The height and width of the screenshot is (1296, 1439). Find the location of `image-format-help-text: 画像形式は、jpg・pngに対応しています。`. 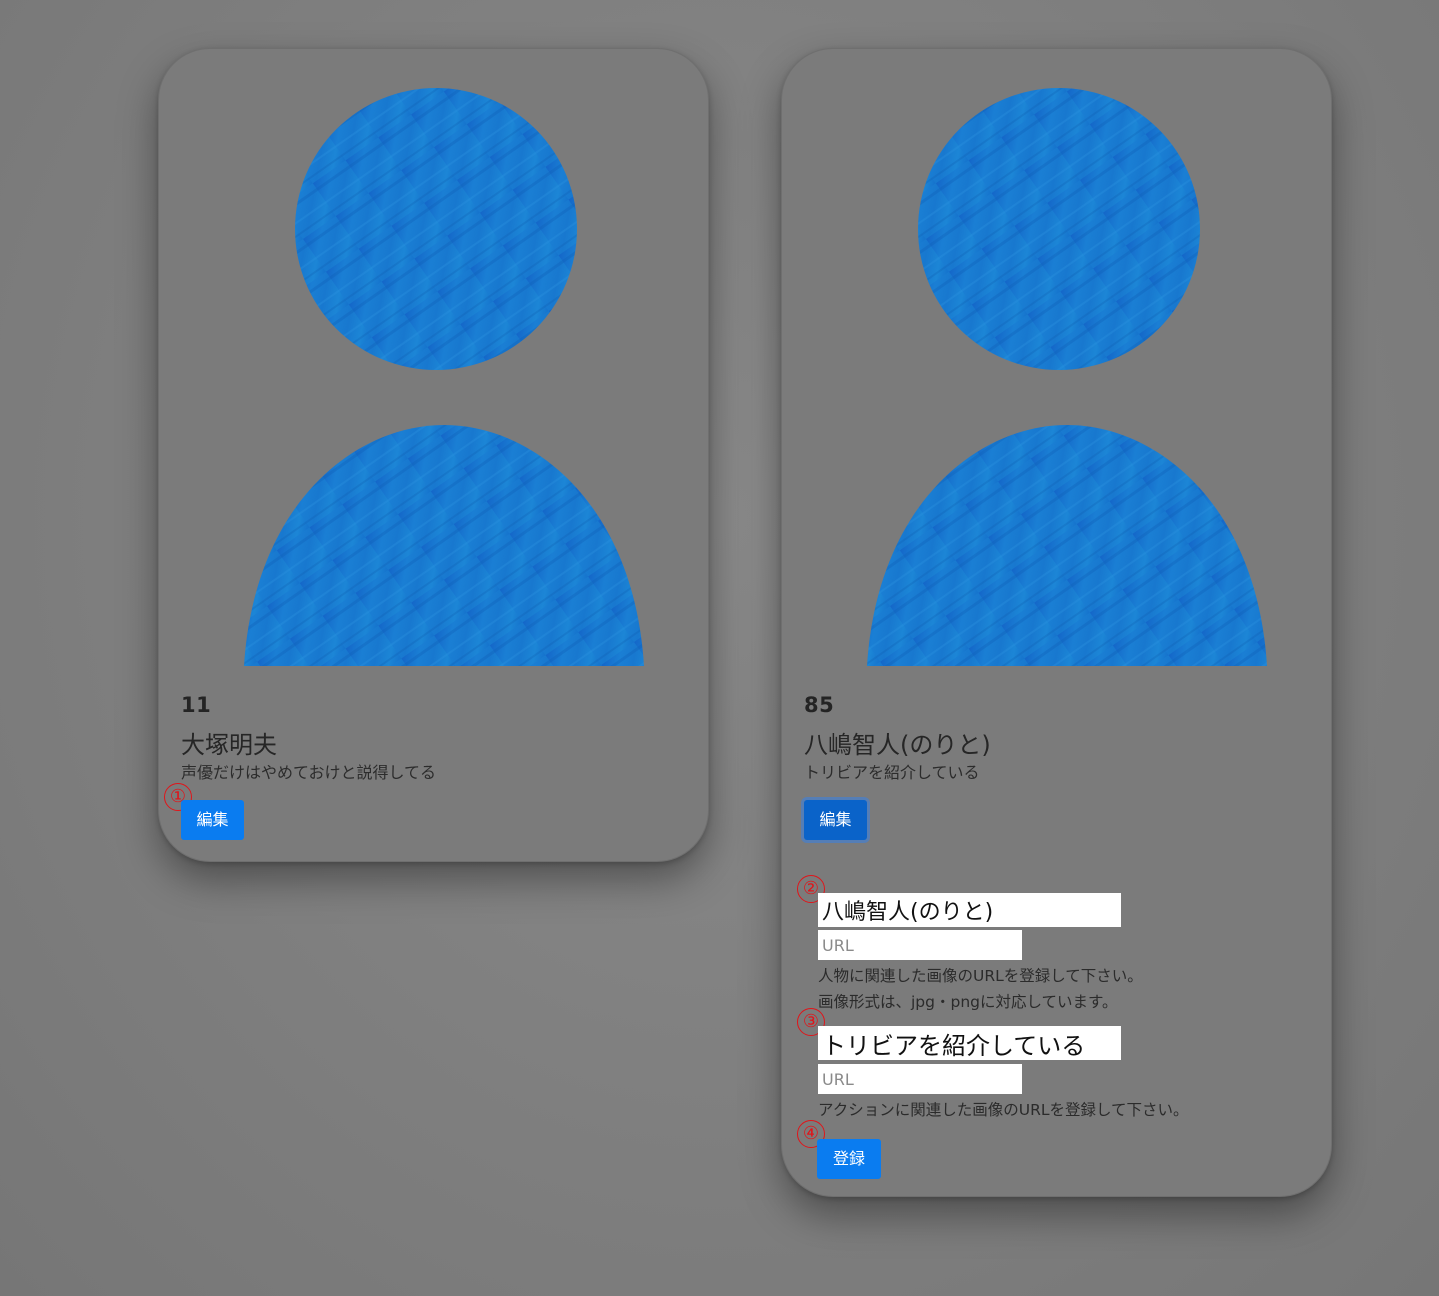

image-format-help-text: 画像形式は、jpg・pngに対応しています。 is located at coordinates (968, 1002).